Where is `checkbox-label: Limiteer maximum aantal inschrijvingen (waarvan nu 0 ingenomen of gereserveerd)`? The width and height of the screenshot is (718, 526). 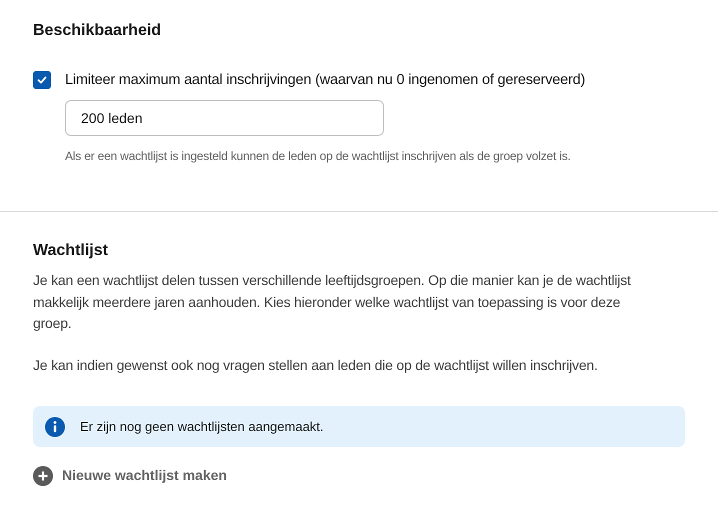 checkbox-label: Limiteer maximum aantal inschrijvingen (waarvan nu 0 ingenomen of gereserveerd) is located at coordinates (325, 80).